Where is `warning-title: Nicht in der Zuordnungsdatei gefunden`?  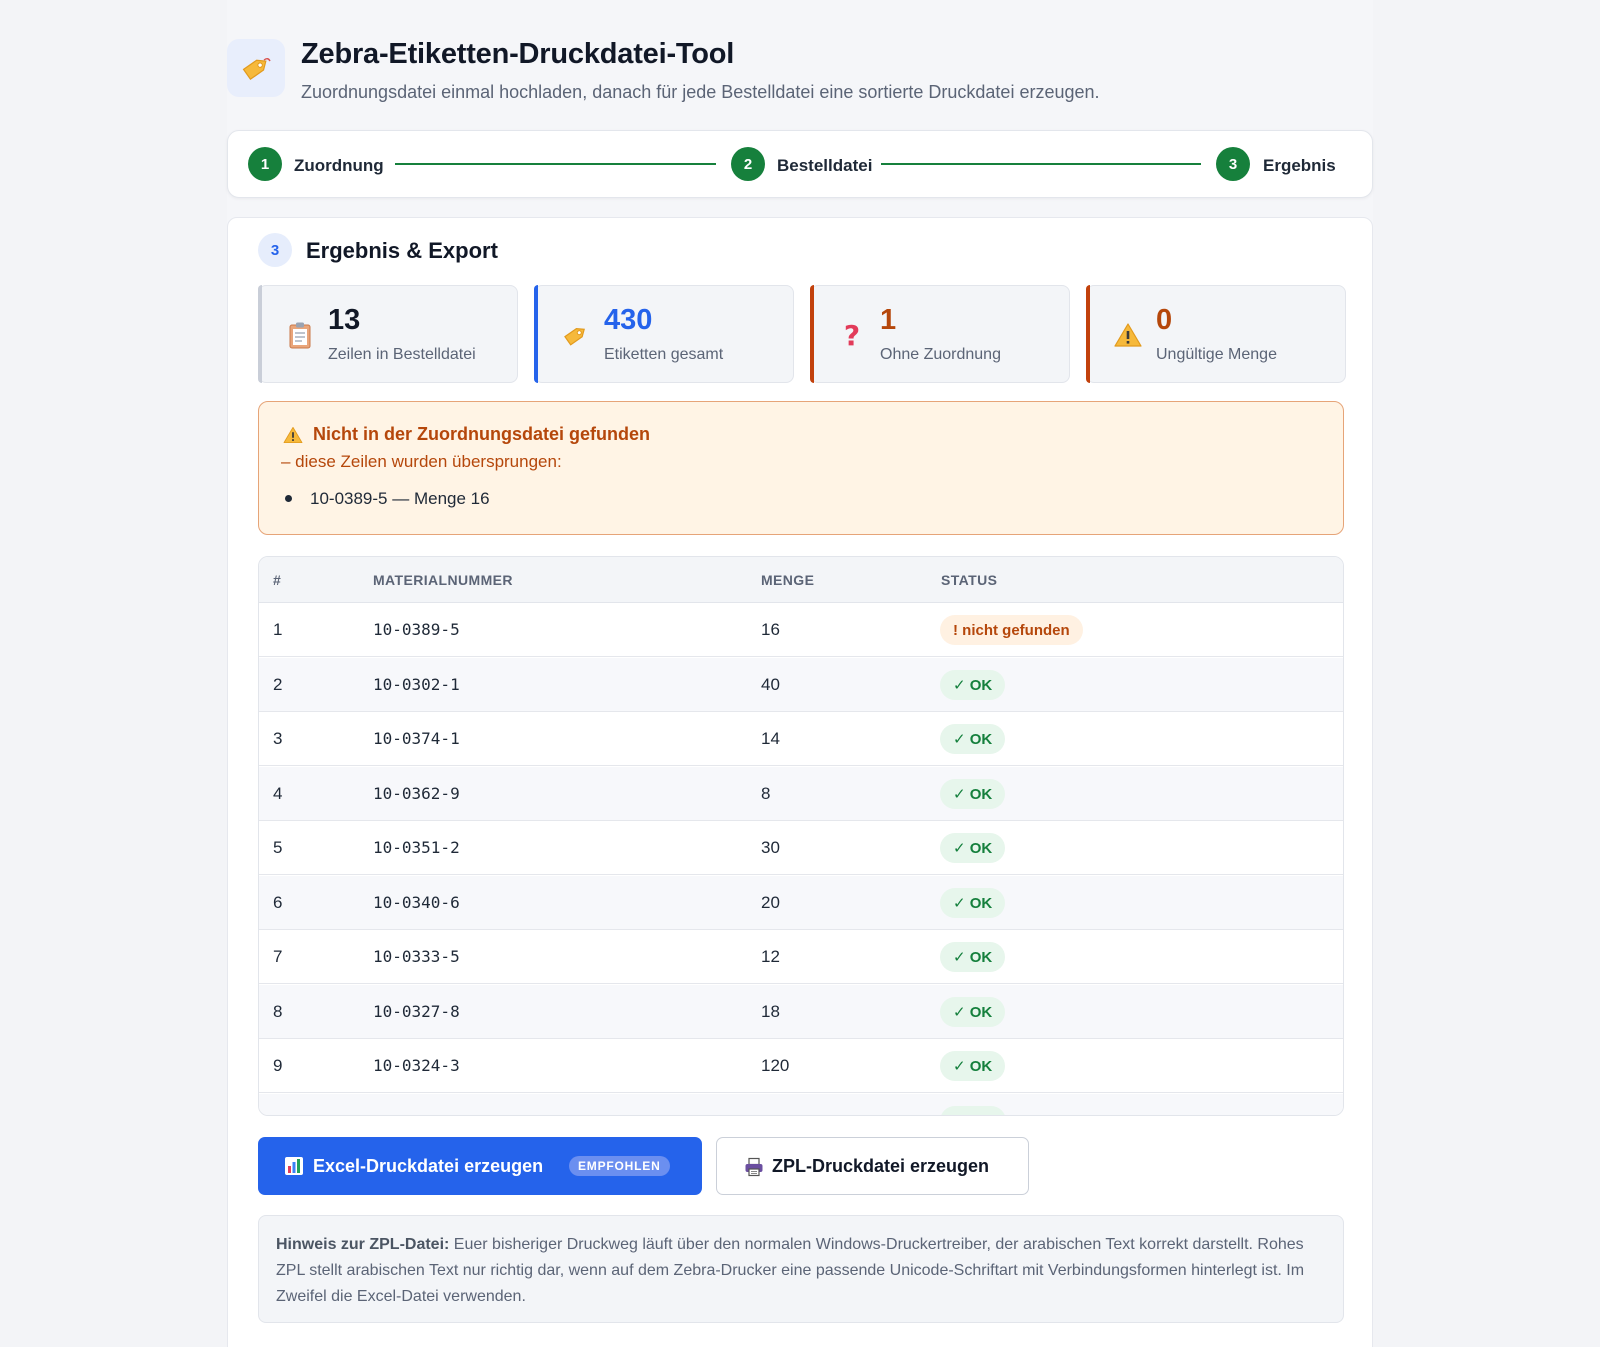
warning-title: Nicht in der Zuordnungsdatei gefunden is located at coordinates (481, 434).